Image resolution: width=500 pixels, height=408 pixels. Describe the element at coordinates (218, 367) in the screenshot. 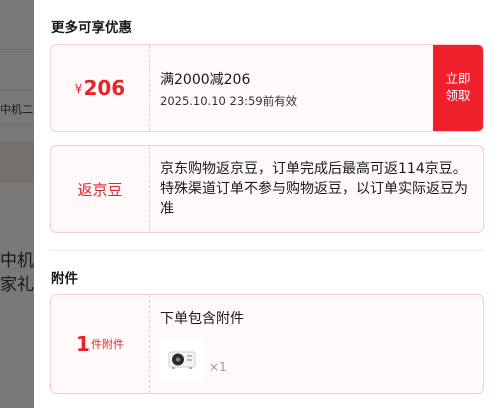

I see `attachment-quantity: ×1` at that location.